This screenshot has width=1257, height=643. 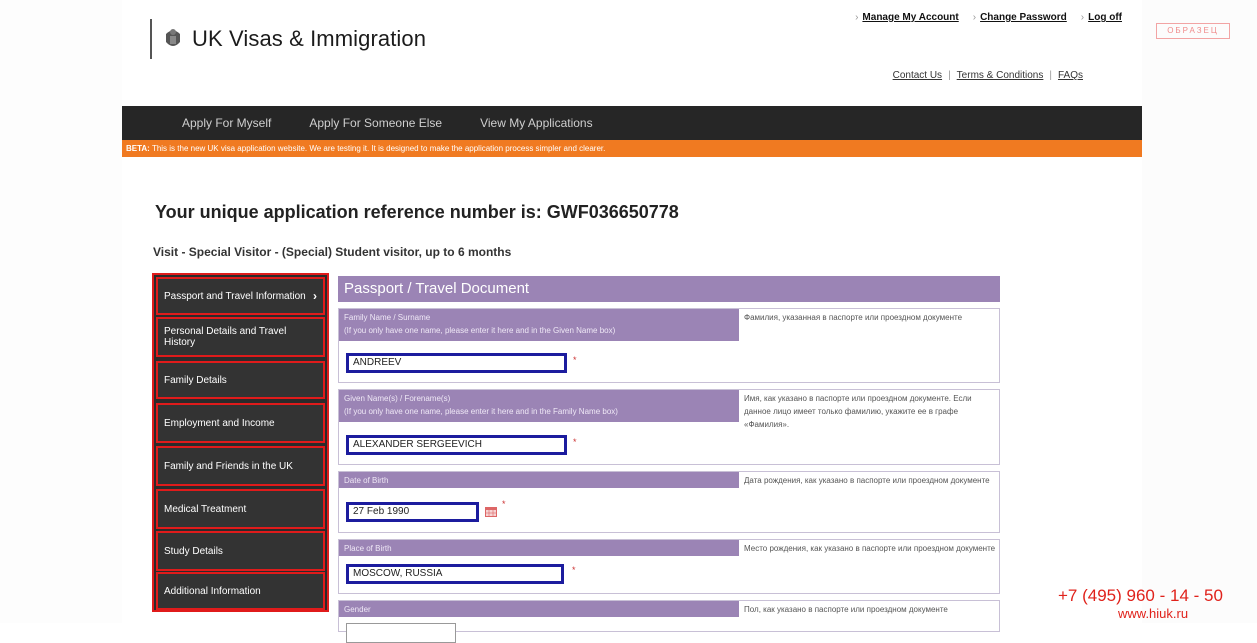 I want to click on sidebar-item-label: Family and Friends in the UK, so click(x=228, y=466).